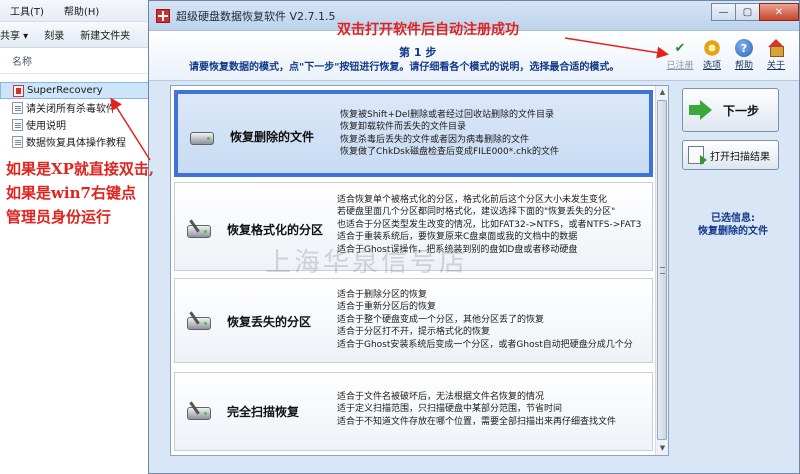 This screenshot has height=474, width=800. Describe the element at coordinates (776, 48) in the screenshot. I see `about-house-icon` at that location.